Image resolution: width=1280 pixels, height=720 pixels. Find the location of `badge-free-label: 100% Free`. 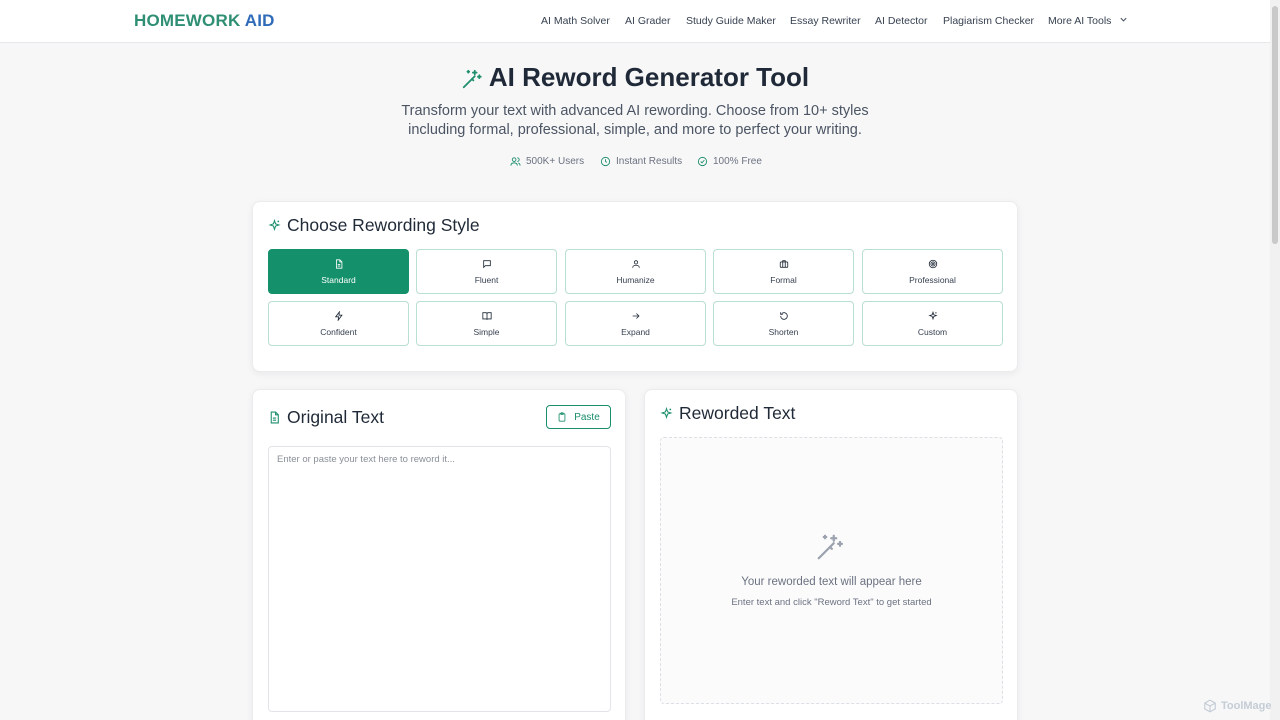

badge-free-label: 100% Free is located at coordinates (737, 161).